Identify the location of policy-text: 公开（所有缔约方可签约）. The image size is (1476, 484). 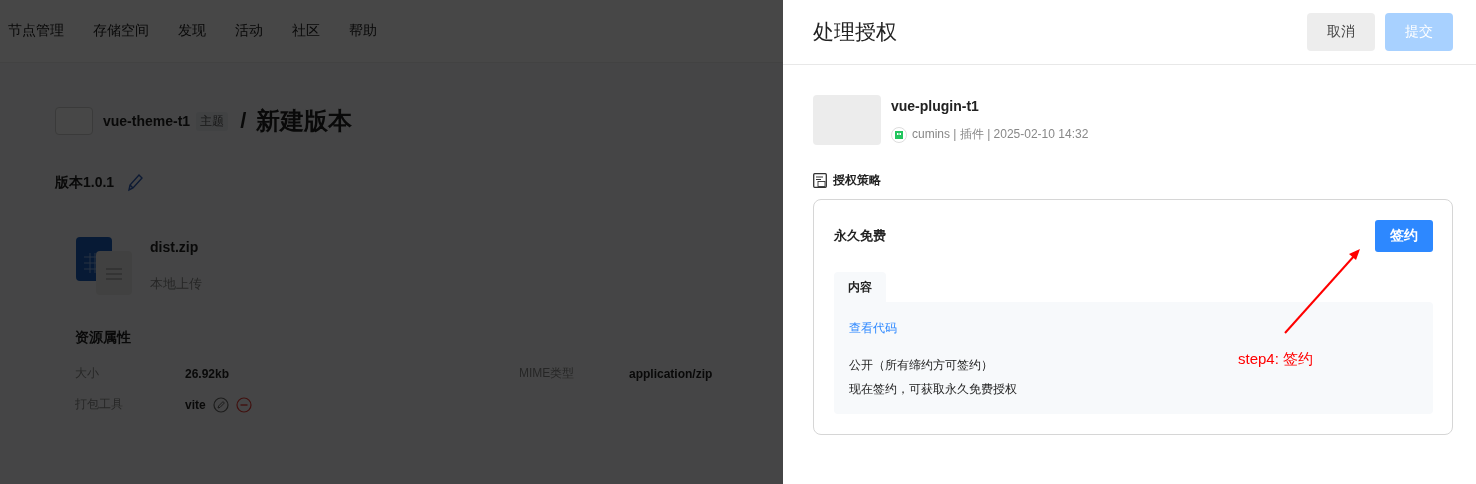
(921, 365).